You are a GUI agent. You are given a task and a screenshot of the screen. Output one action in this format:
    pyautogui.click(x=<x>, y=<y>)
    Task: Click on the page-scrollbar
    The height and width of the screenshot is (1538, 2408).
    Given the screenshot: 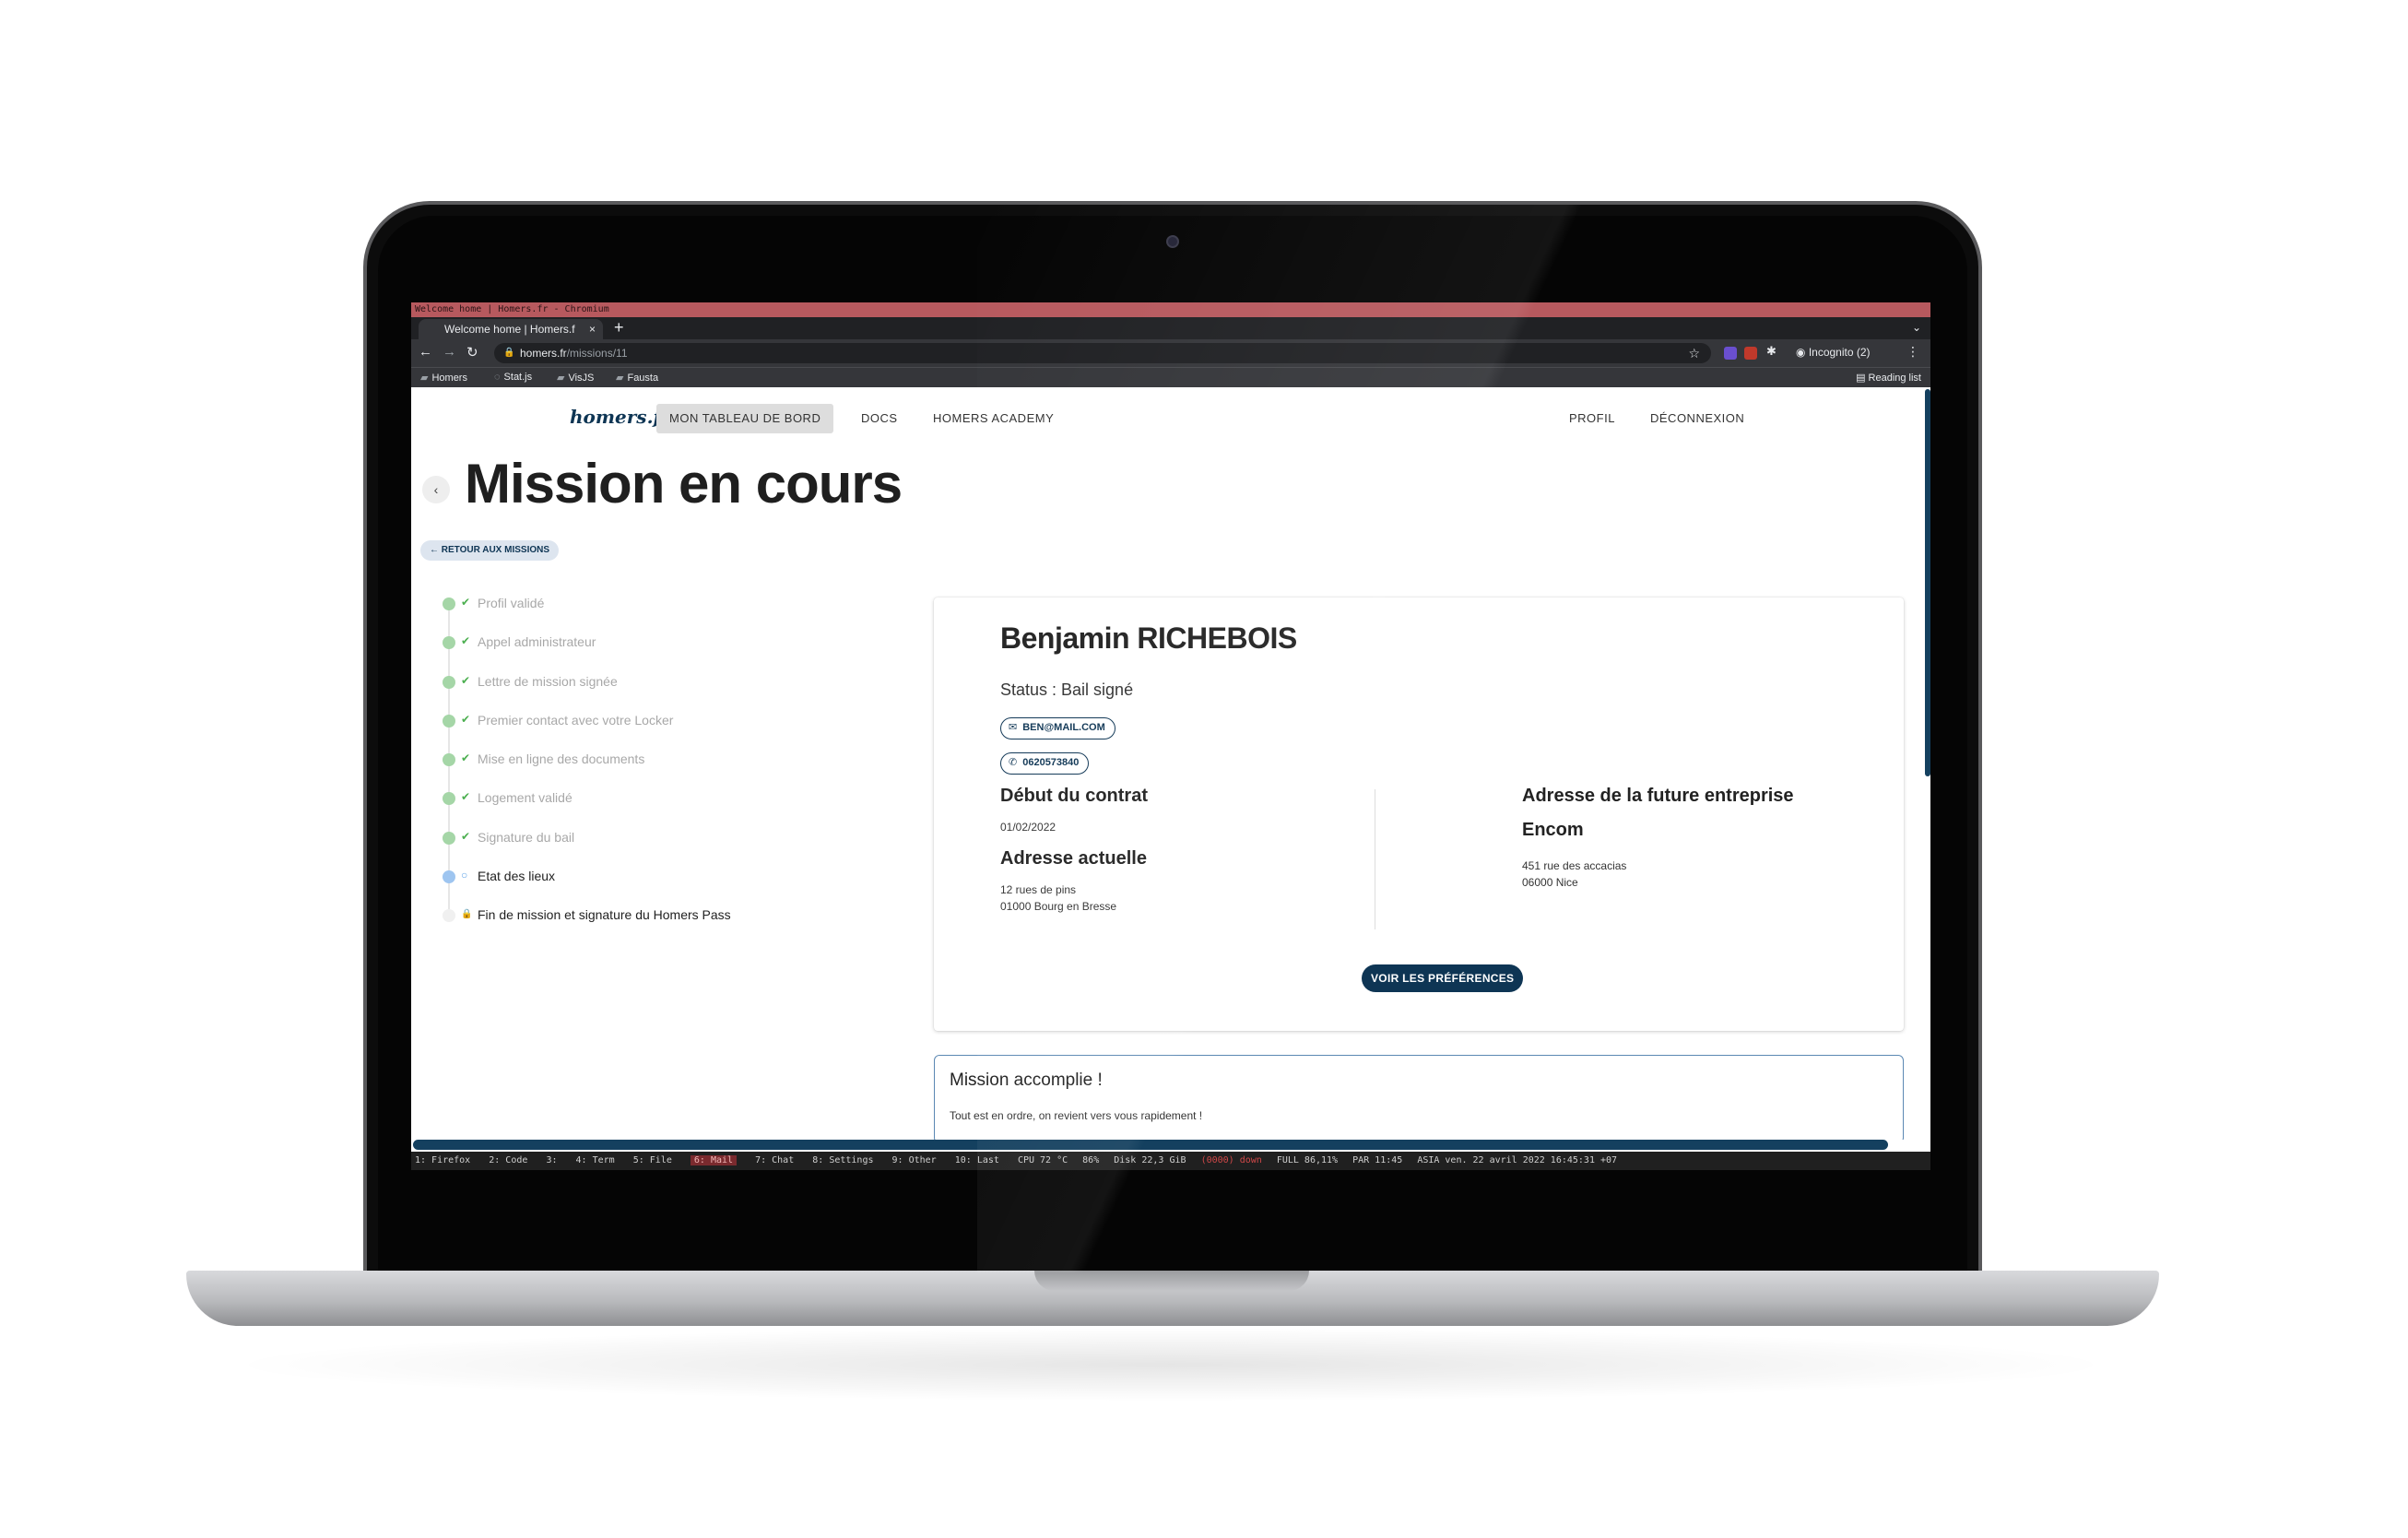 What is the action you would take?
    pyautogui.click(x=1928, y=582)
    